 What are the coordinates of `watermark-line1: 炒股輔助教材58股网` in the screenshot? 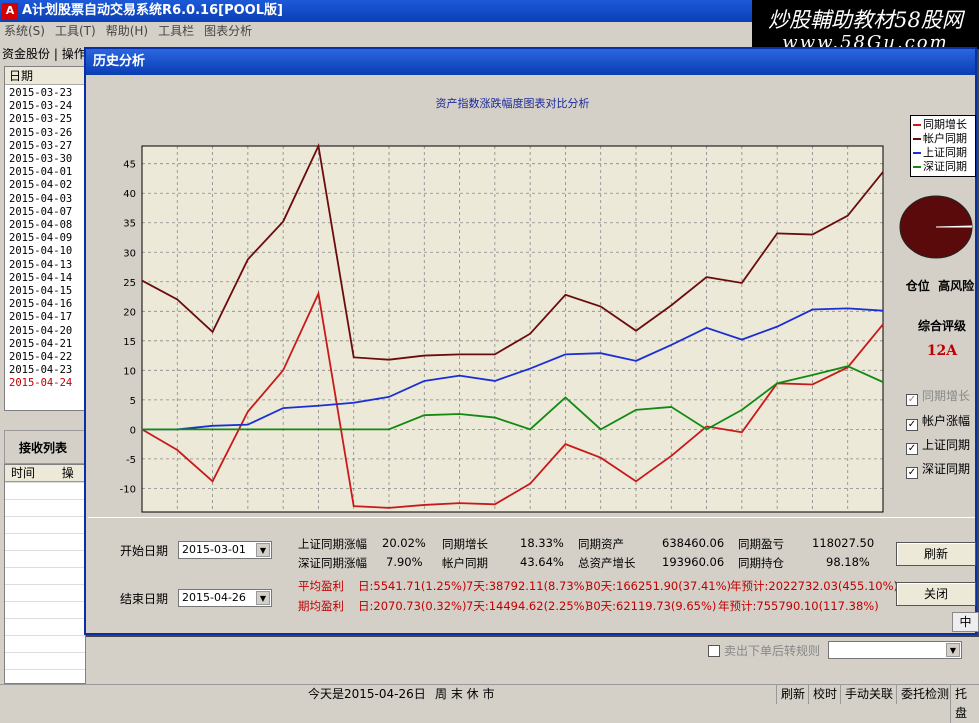 It's located at (865, 20).